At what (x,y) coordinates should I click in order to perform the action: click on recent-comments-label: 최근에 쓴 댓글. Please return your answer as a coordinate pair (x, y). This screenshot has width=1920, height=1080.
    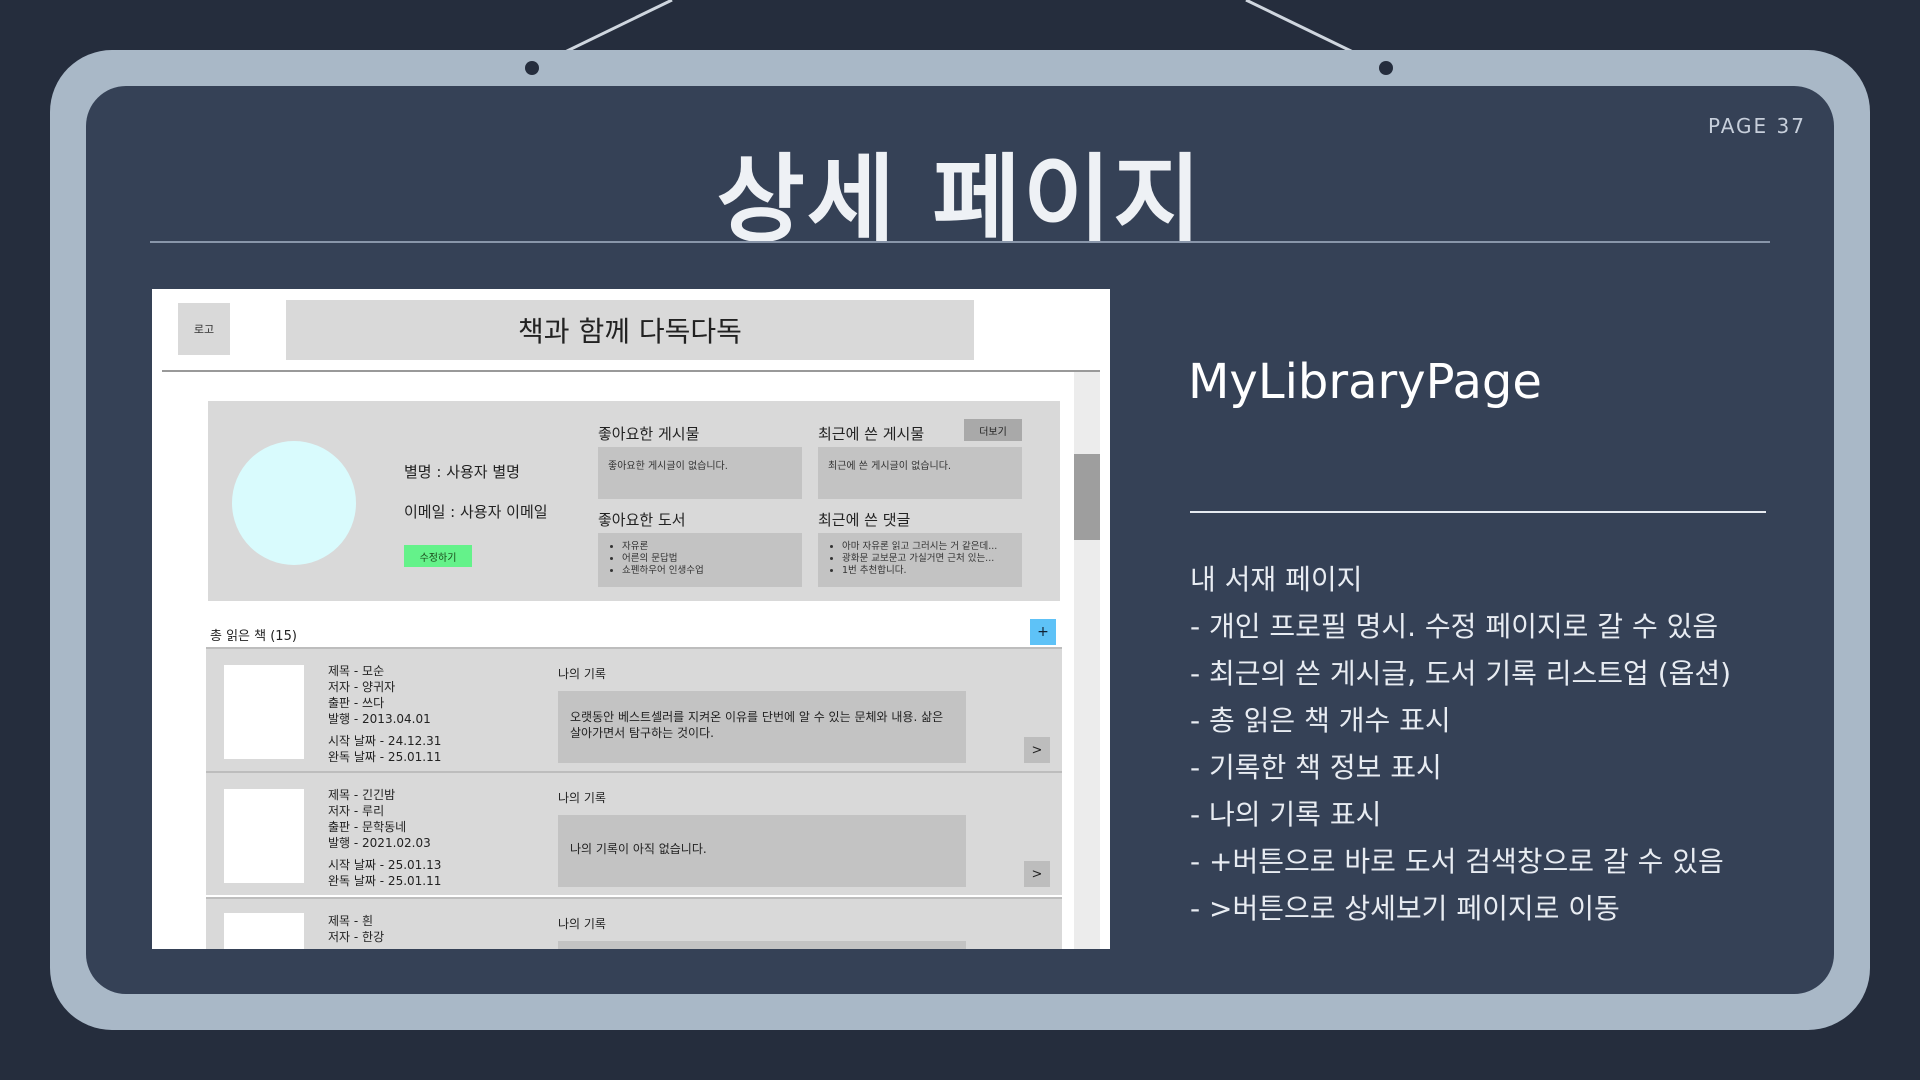
    Looking at the image, I should click on (864, 520).